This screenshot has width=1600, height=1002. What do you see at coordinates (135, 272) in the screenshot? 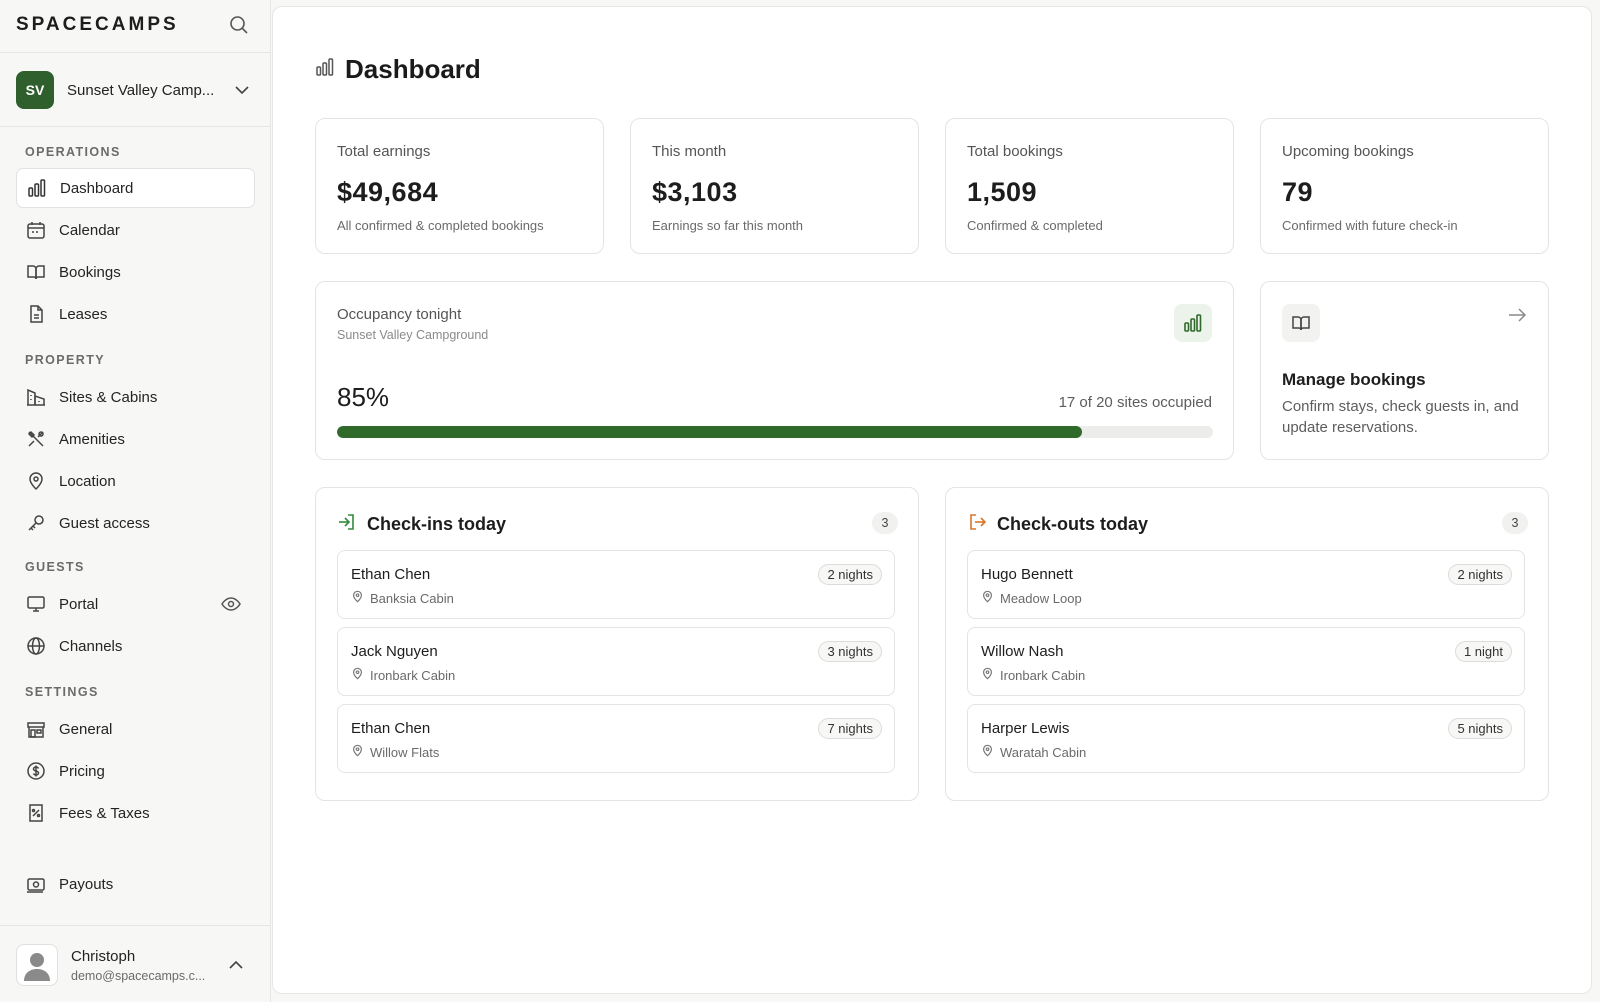
I see `sidebar-item-bookings: Bookings` at bounding box center [135, 272].